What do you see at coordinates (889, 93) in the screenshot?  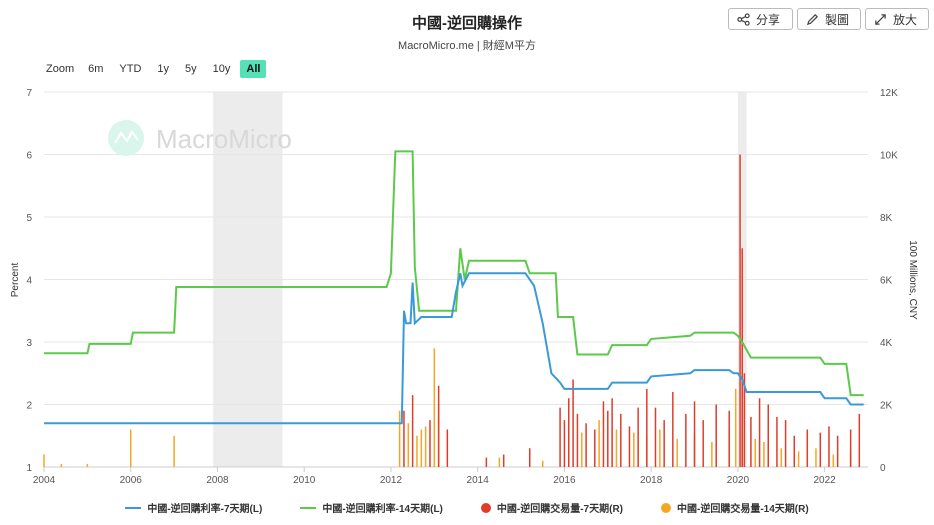 I see `y-right-tick-label: 12K` at bounding box center [889, 93].